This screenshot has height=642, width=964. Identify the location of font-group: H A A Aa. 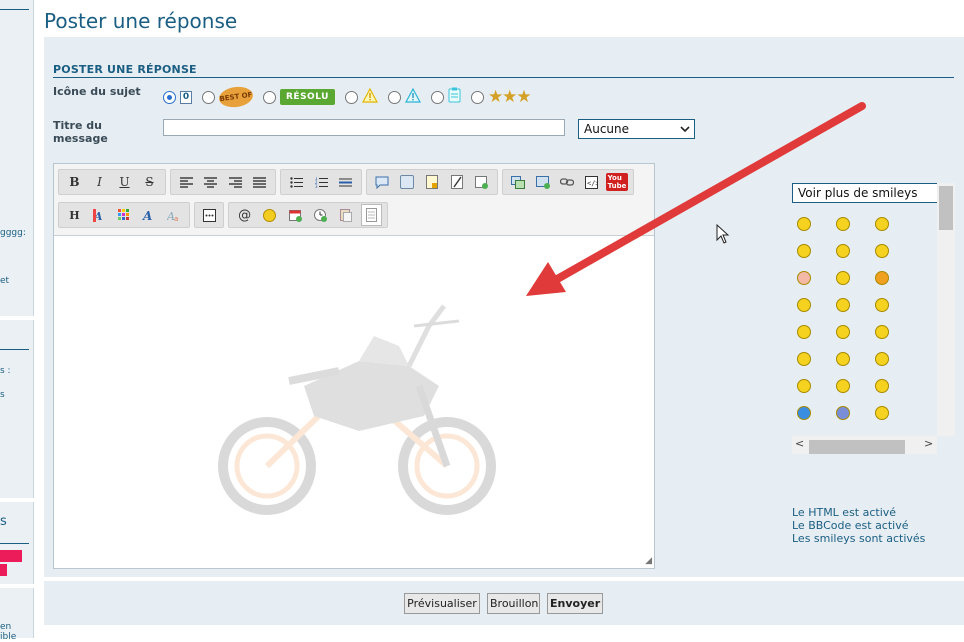
(124, 215).